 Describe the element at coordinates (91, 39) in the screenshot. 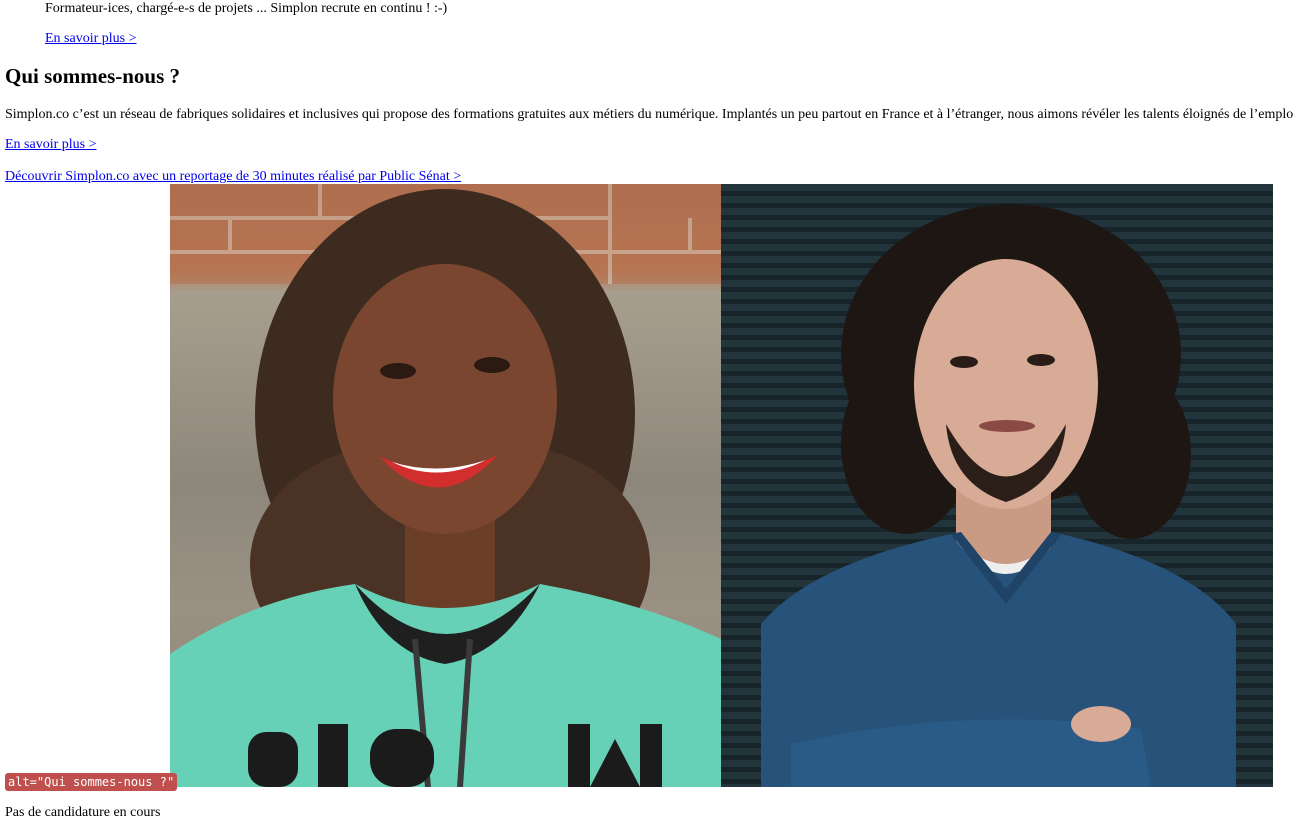

I see `jobs-learn-more-link: En savoir plus >` at that location.